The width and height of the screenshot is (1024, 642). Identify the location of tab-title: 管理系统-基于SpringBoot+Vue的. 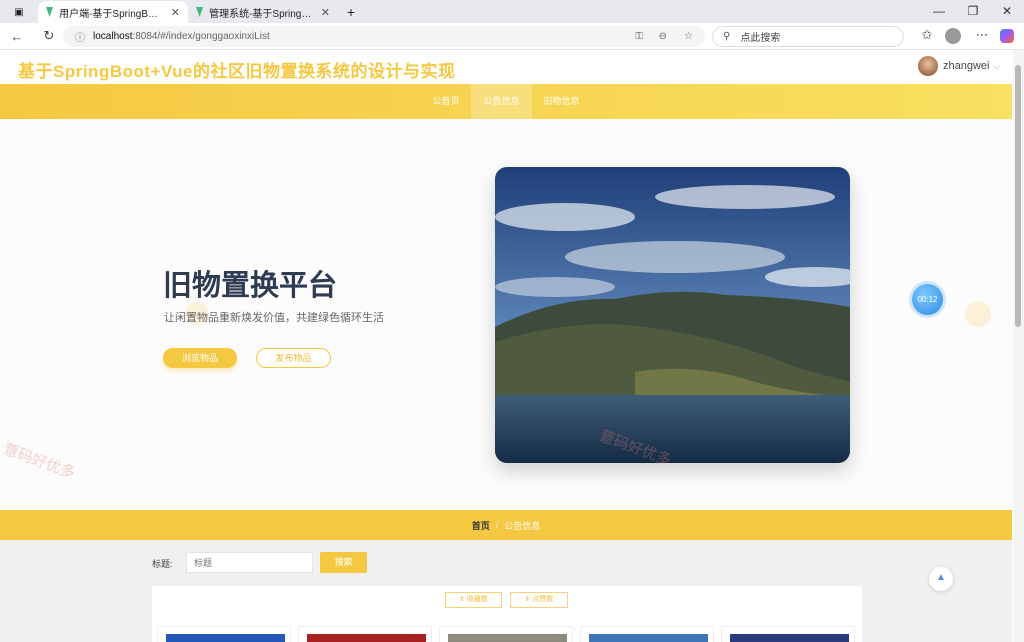
(261, 14).